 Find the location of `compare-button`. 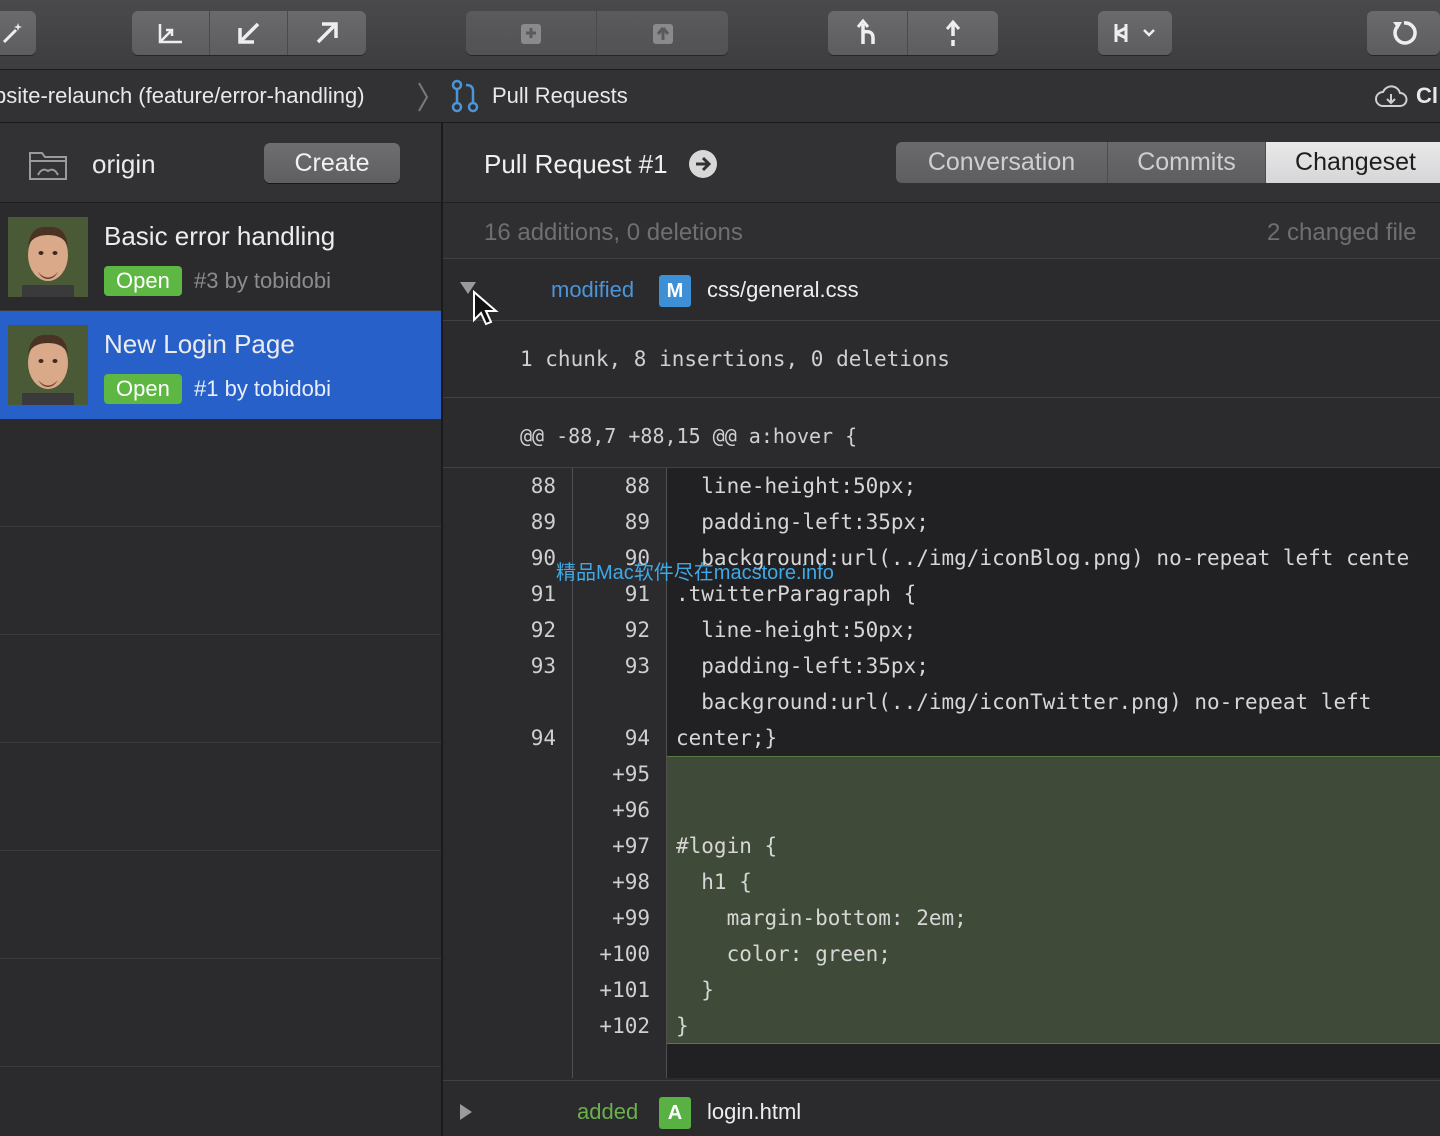

compare-button is located at coordinates (1135, 33).